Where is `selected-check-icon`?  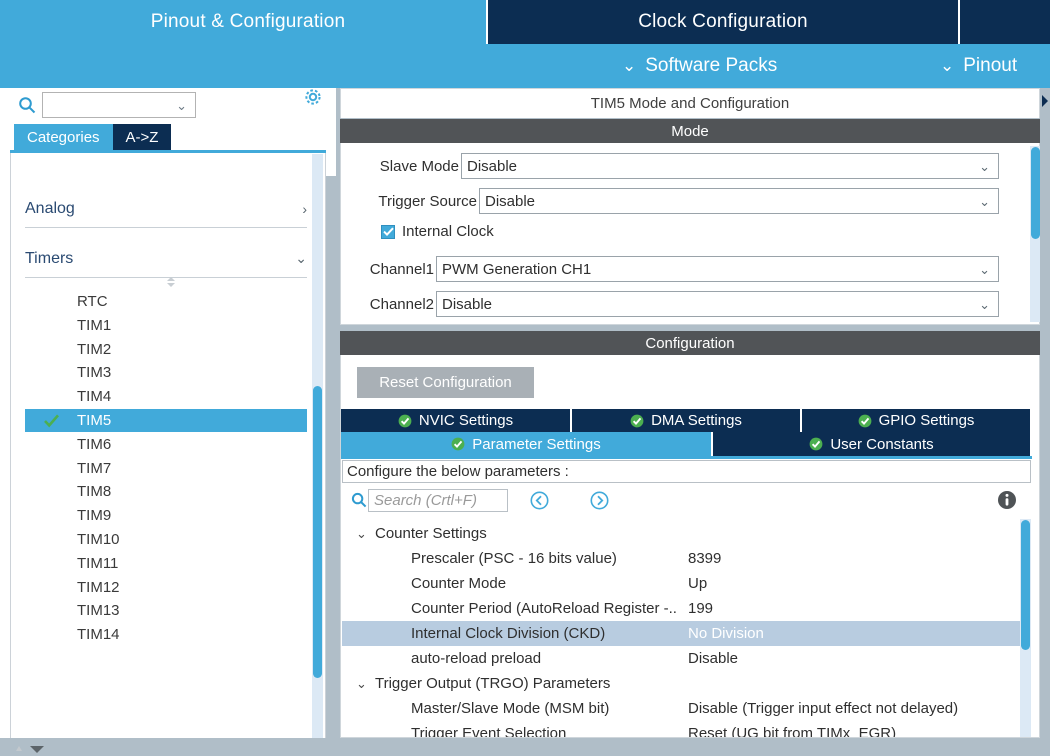 selected-check-icon is located at coordinates (51, 420).